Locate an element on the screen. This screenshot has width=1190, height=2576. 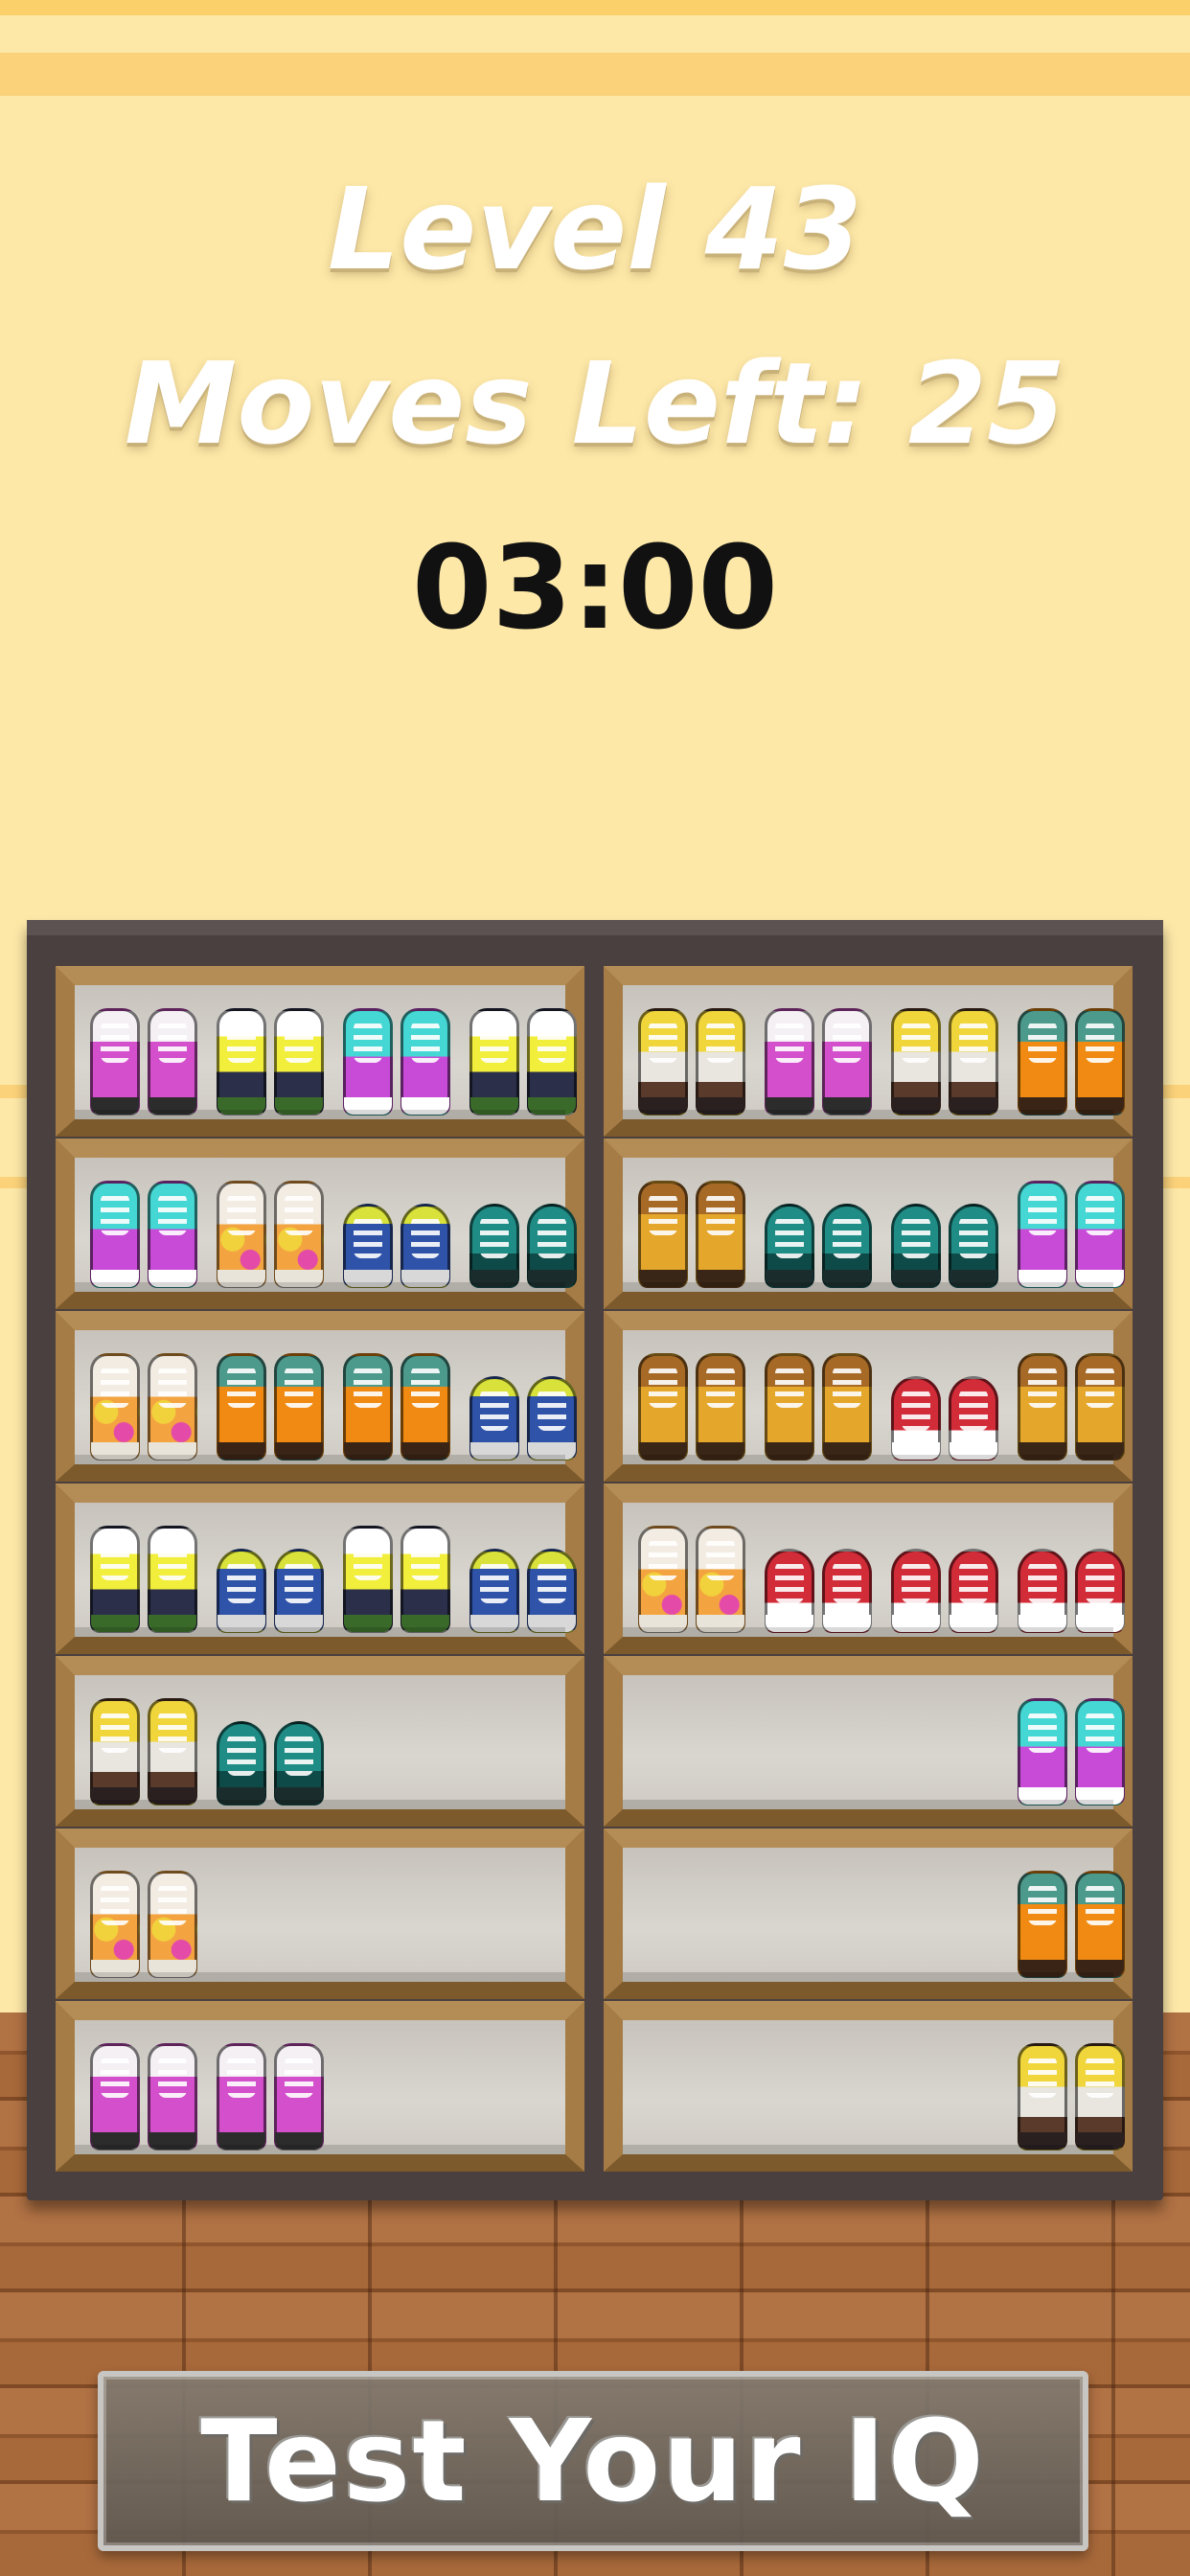
countdown-timer: 03:00 is located at coordinates (595, 589).